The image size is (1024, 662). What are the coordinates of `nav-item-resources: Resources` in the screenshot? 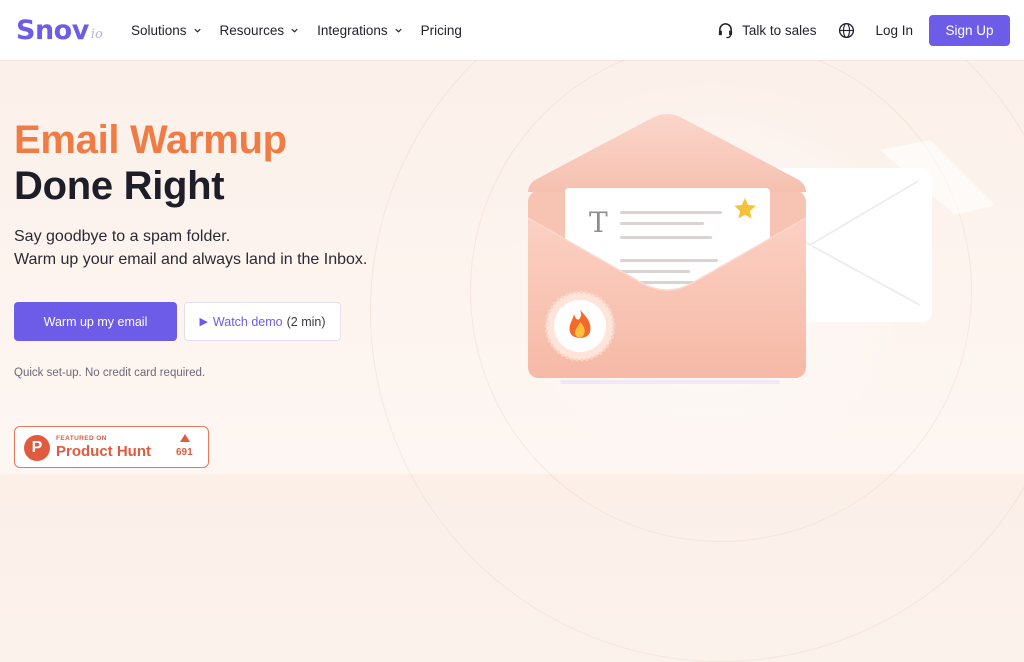 It's located at (260, 30).